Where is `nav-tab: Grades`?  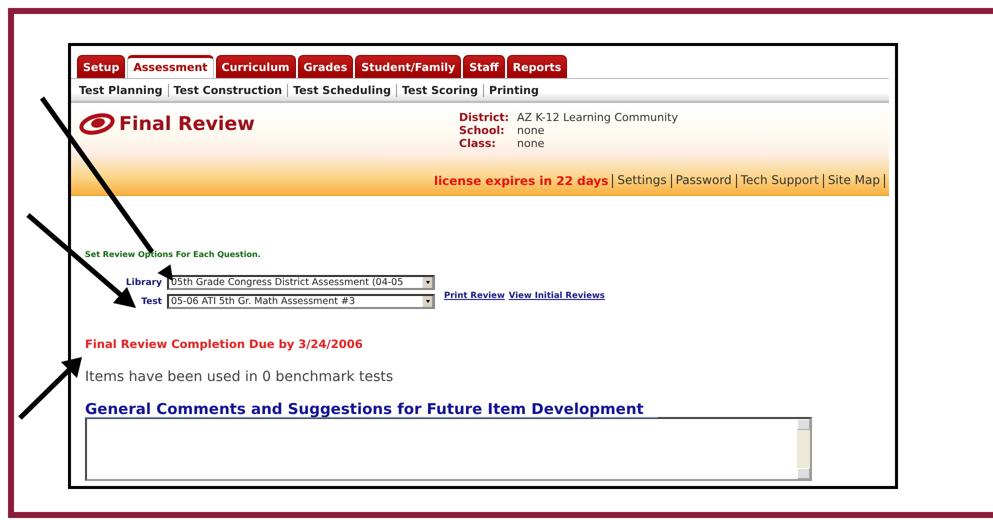 nav-tab: Grades is located at coordinates (326, 66).